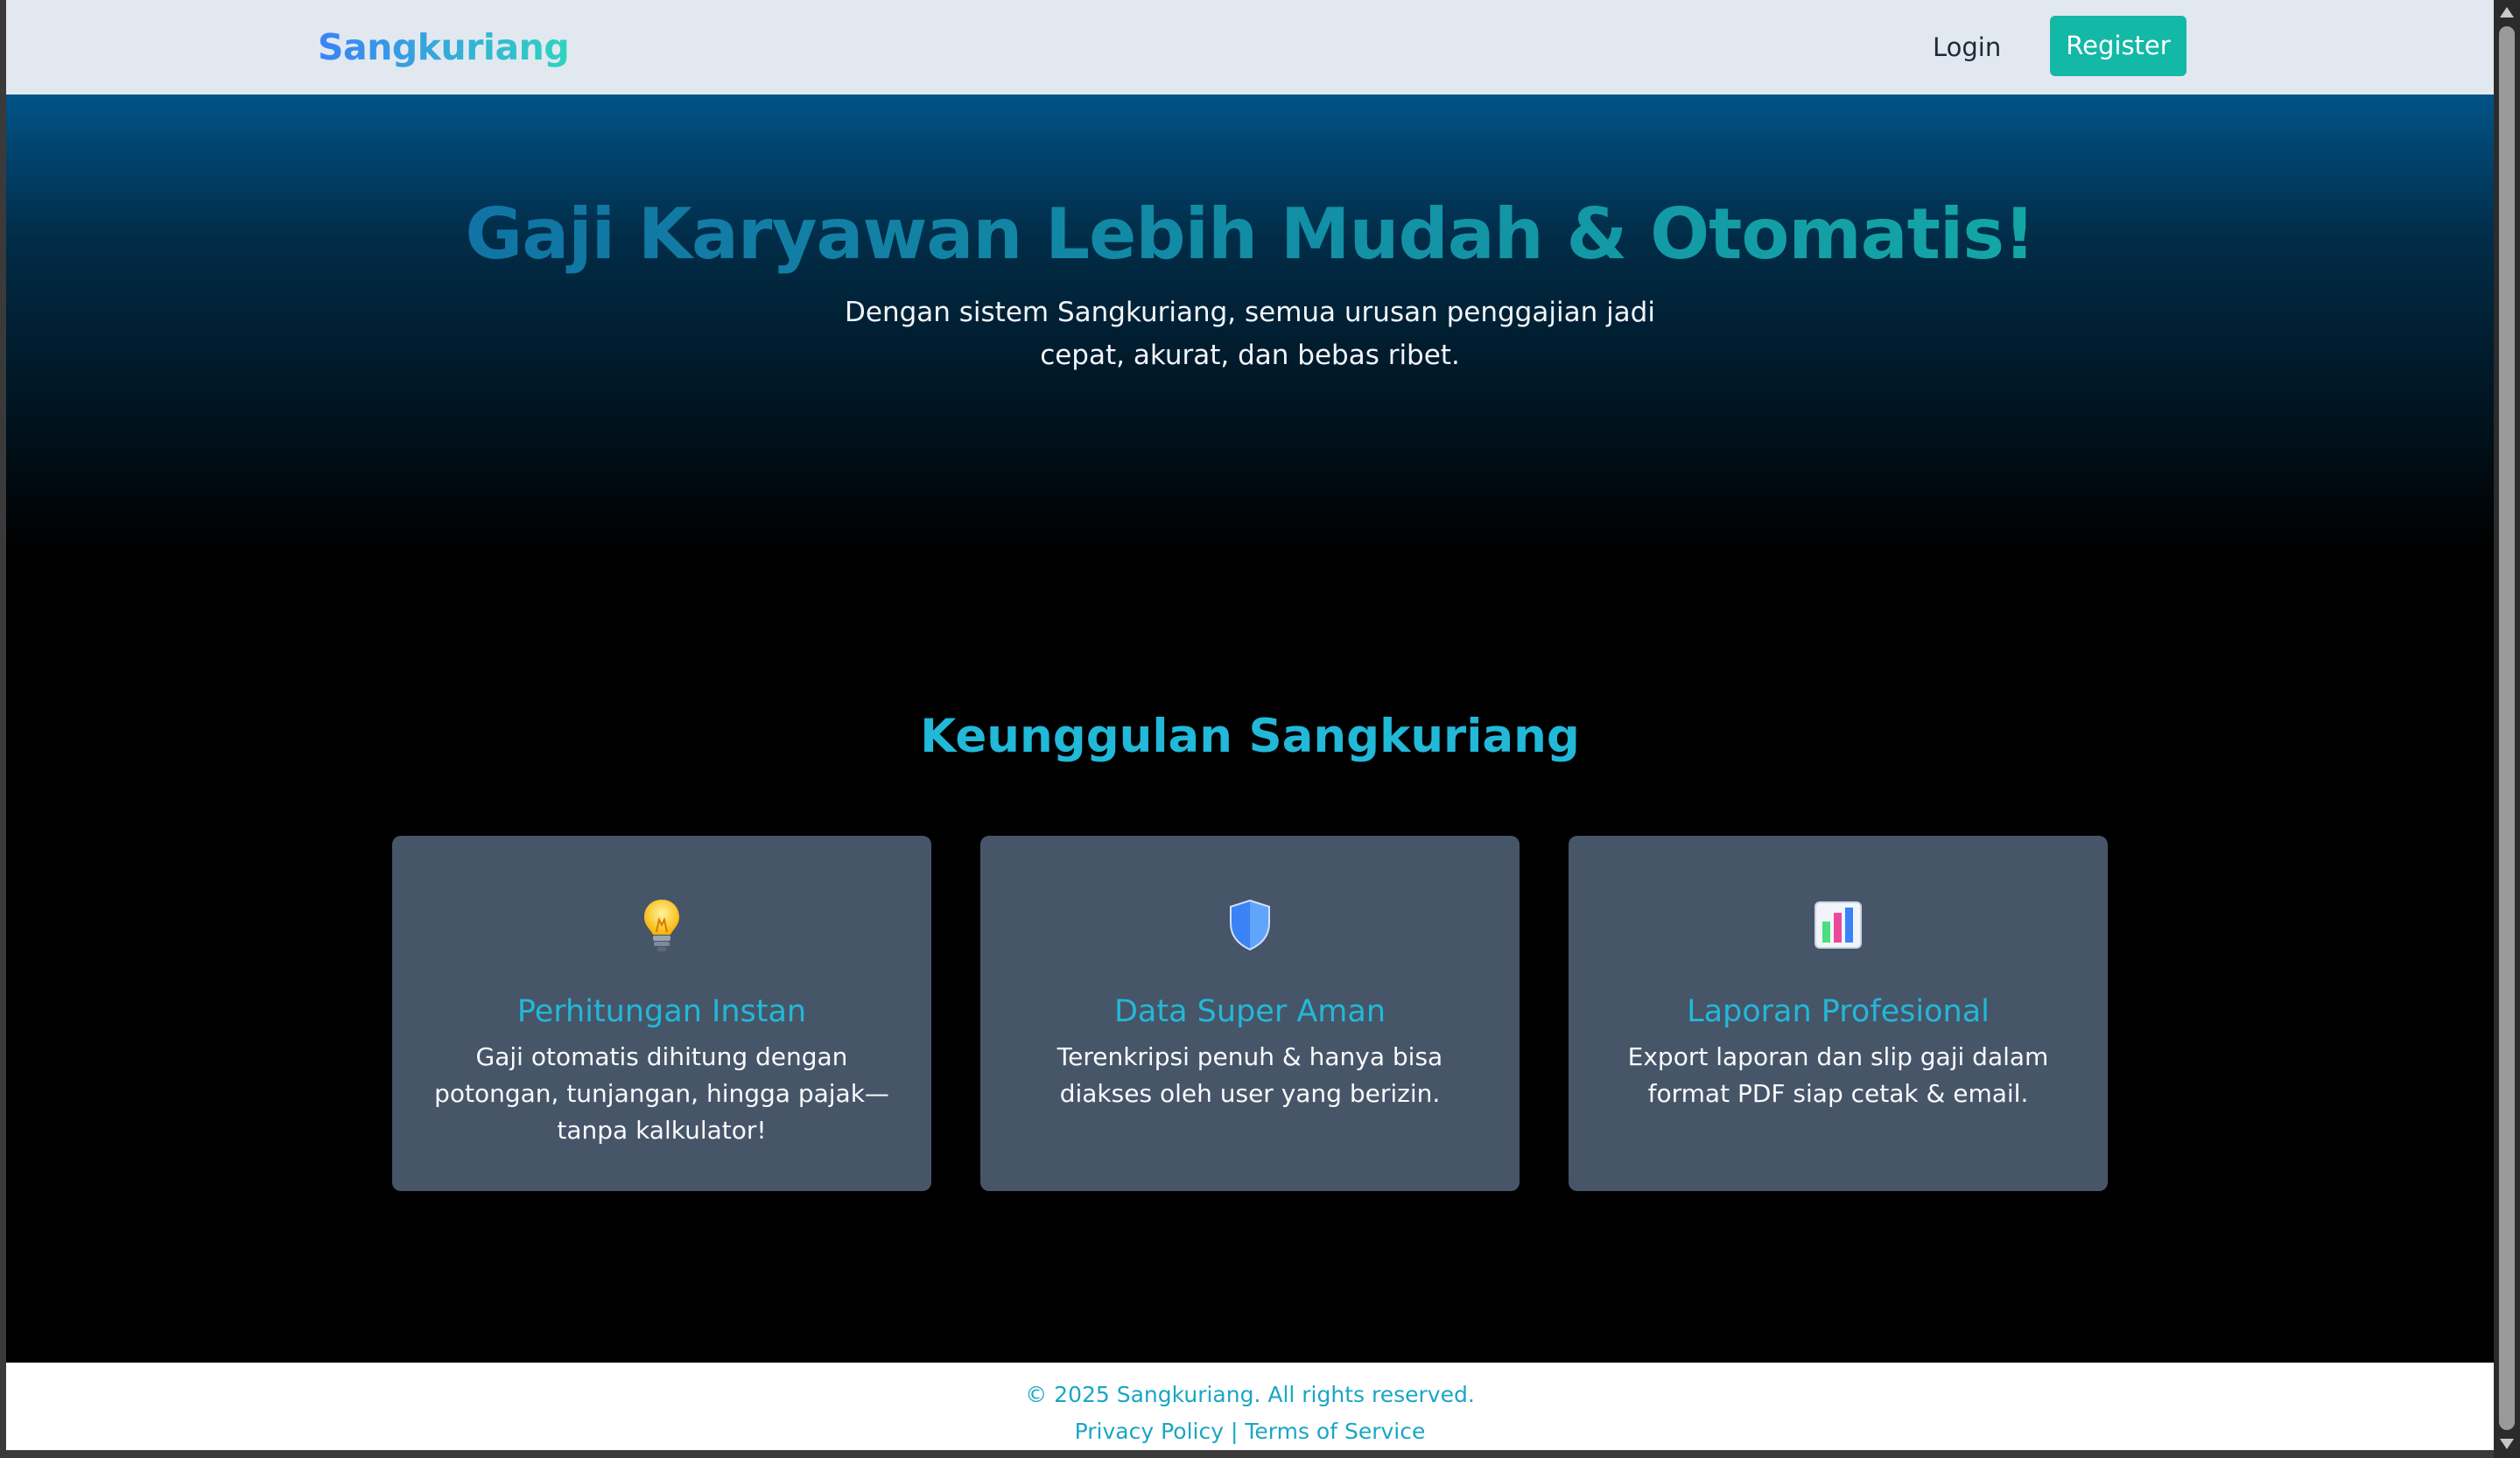 This screenshot has width=2520, height=1458. Describe the element at coordinates (1250, 47) in the screenshot. I see `navbar: Sangkuriang Login Register` at that location.